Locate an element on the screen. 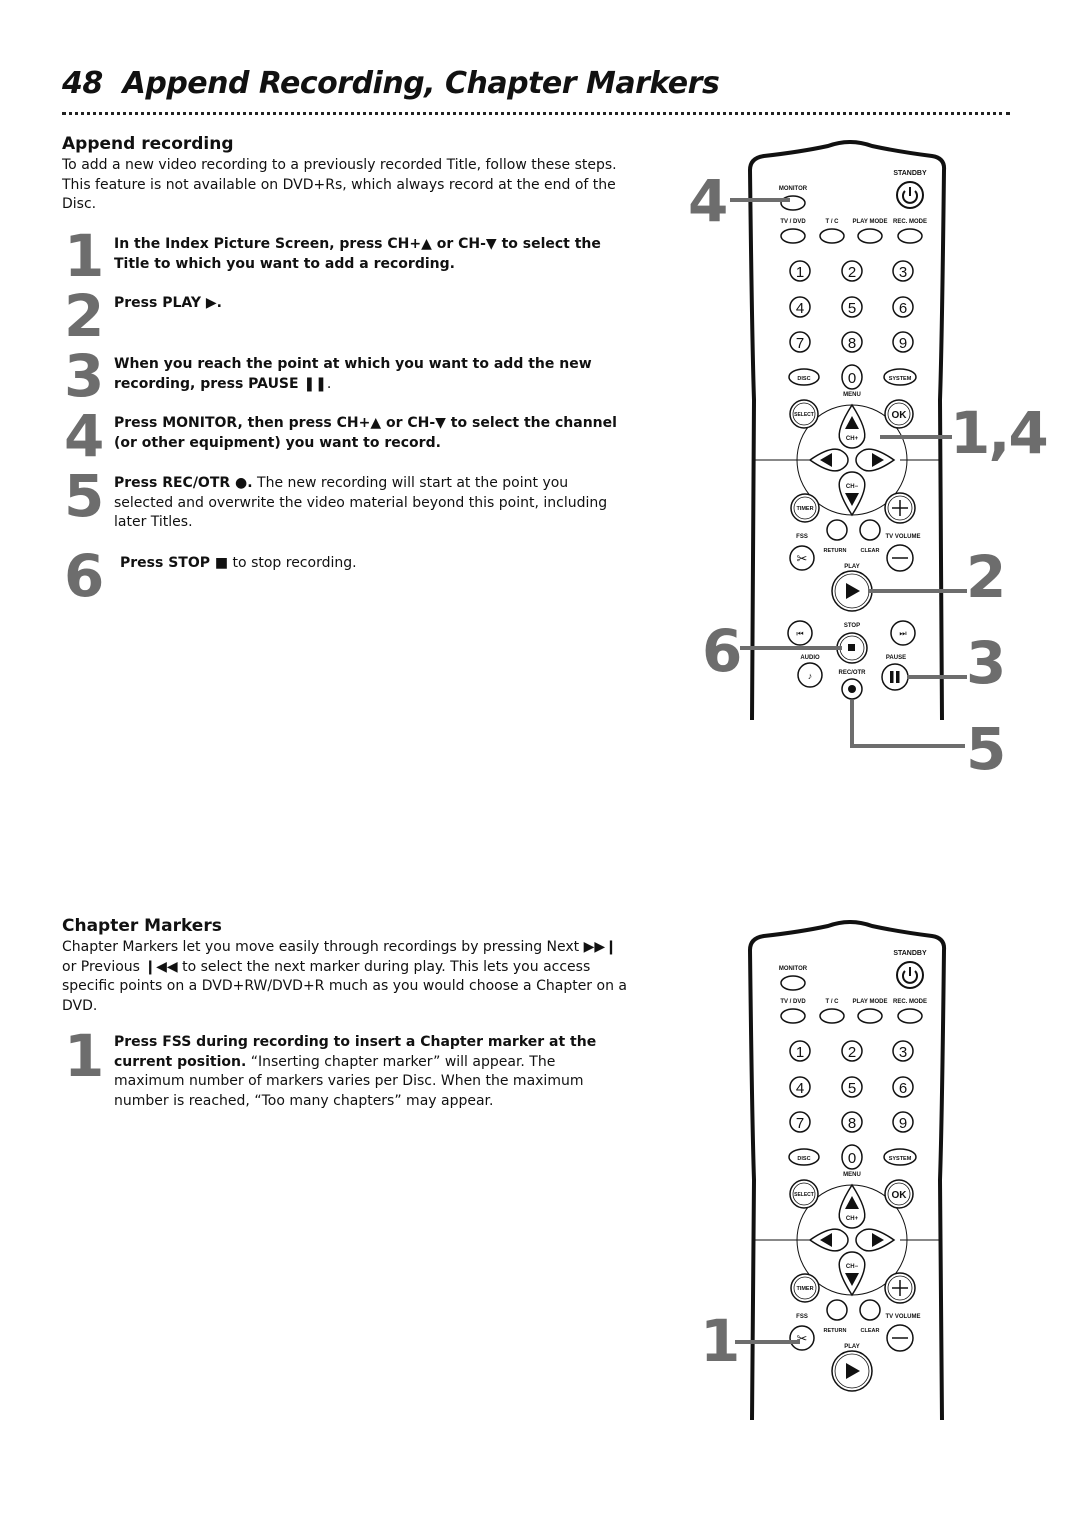  leader-rec is located at coordinates (907, 724).